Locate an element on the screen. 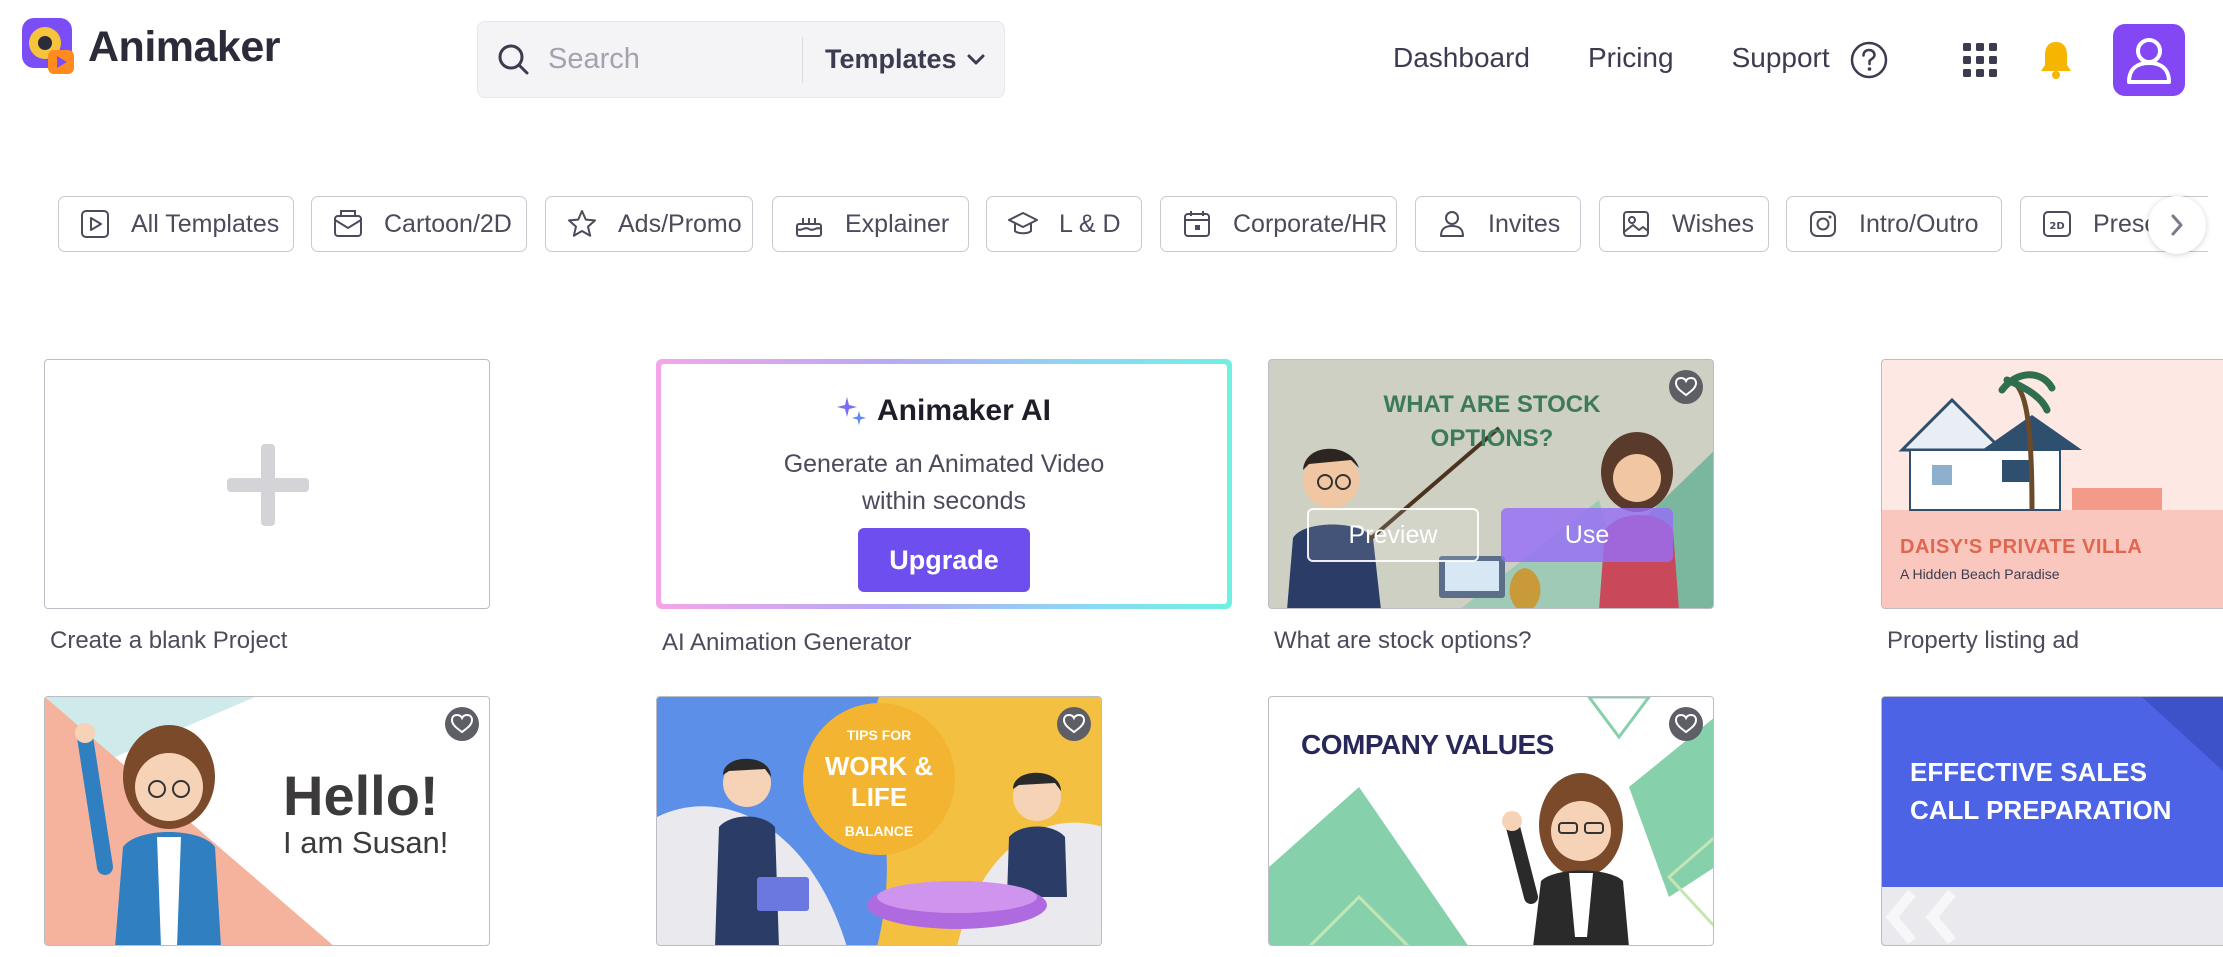 This screenshot has width=2223, height=957. search-type-label: Templates is located at coordinates (891, 59).